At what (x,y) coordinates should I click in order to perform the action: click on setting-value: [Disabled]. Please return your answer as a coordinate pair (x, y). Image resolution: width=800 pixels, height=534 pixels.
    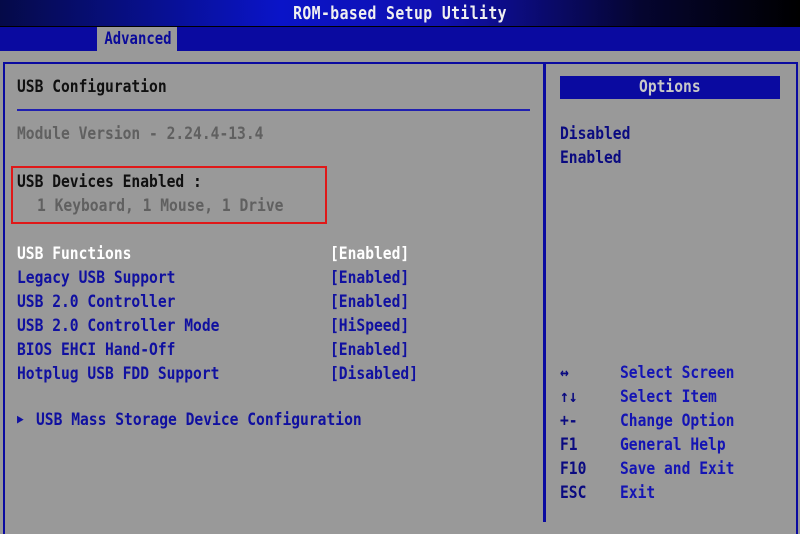
    Looking at the image, I should click on (374, 374).